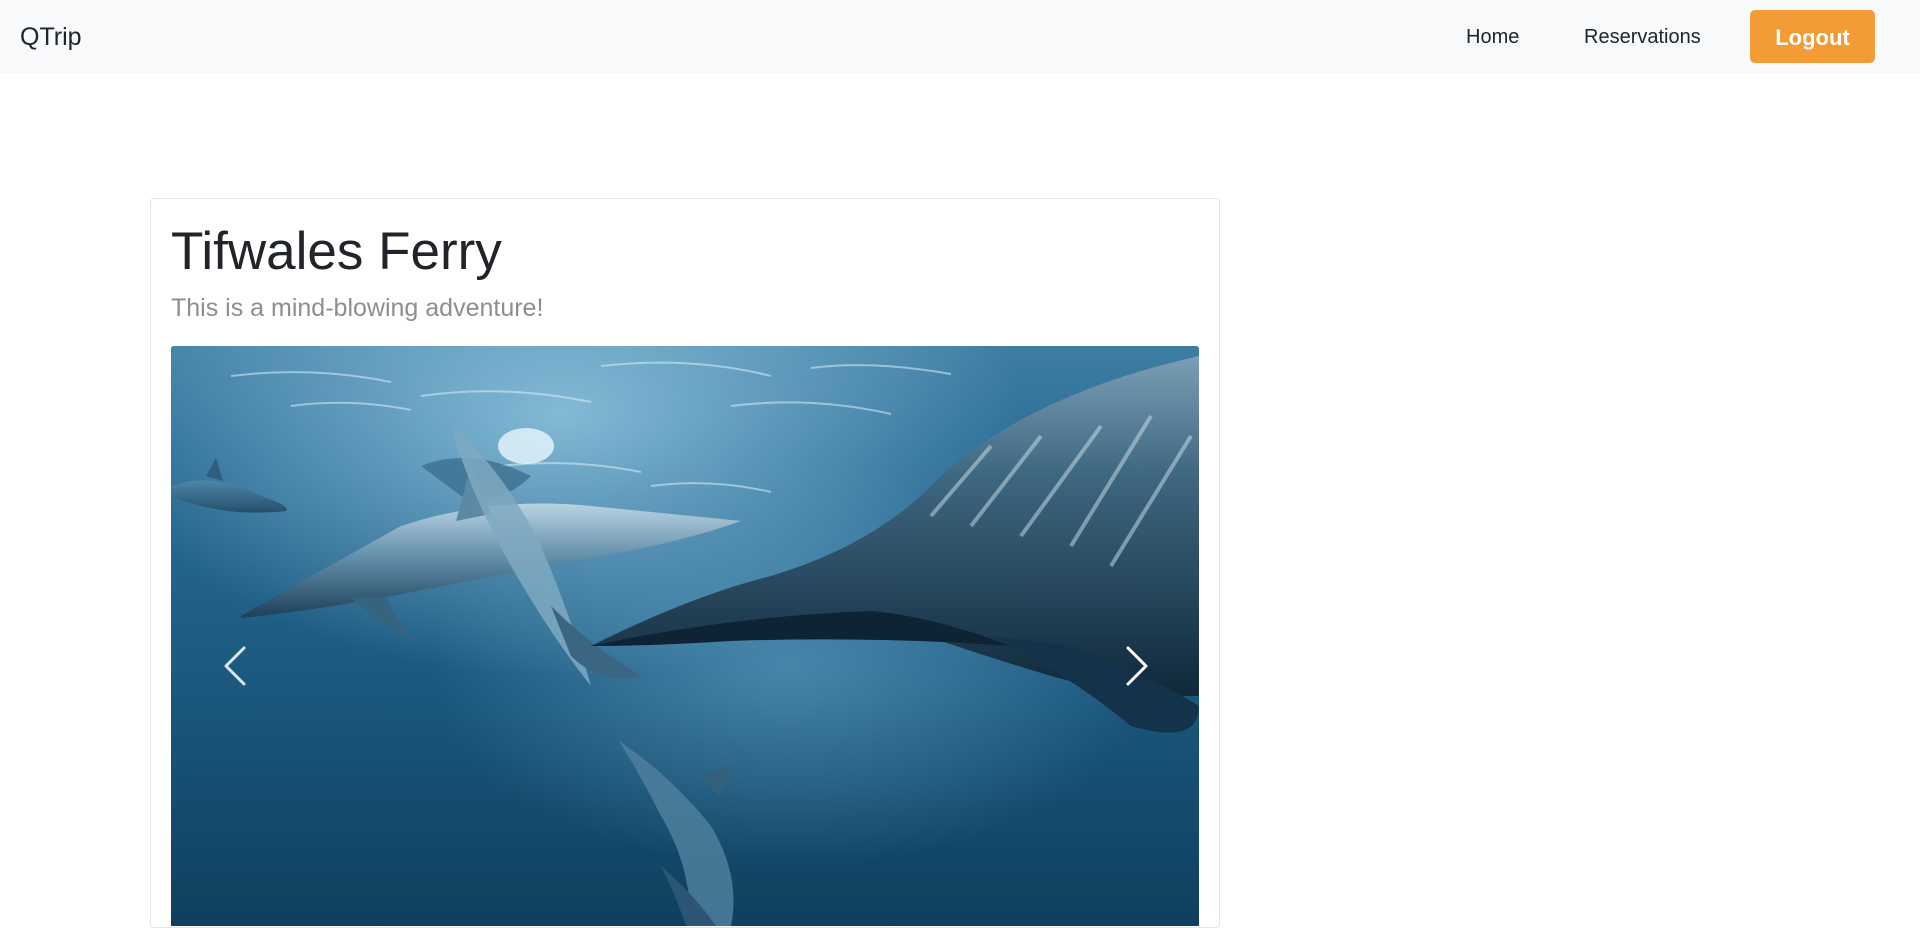  I want to click on chevron-right-icon, so click(1137, 666).